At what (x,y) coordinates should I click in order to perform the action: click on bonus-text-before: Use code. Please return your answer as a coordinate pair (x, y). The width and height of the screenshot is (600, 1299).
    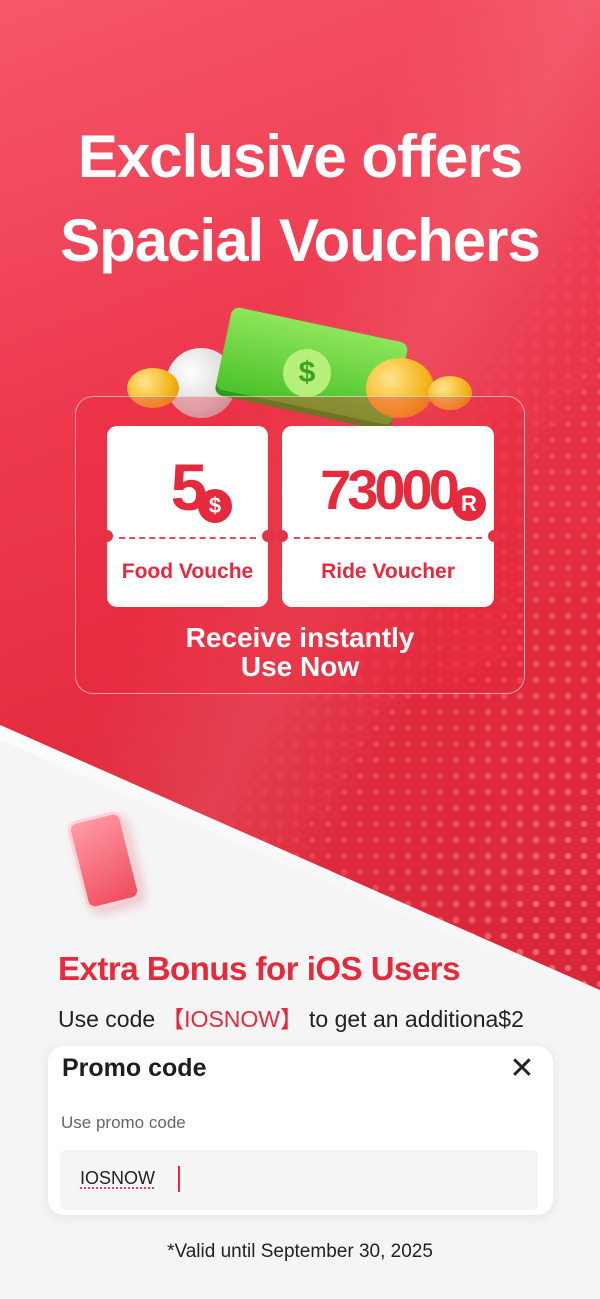
    Looking at the image, I should click on (107, 1019).